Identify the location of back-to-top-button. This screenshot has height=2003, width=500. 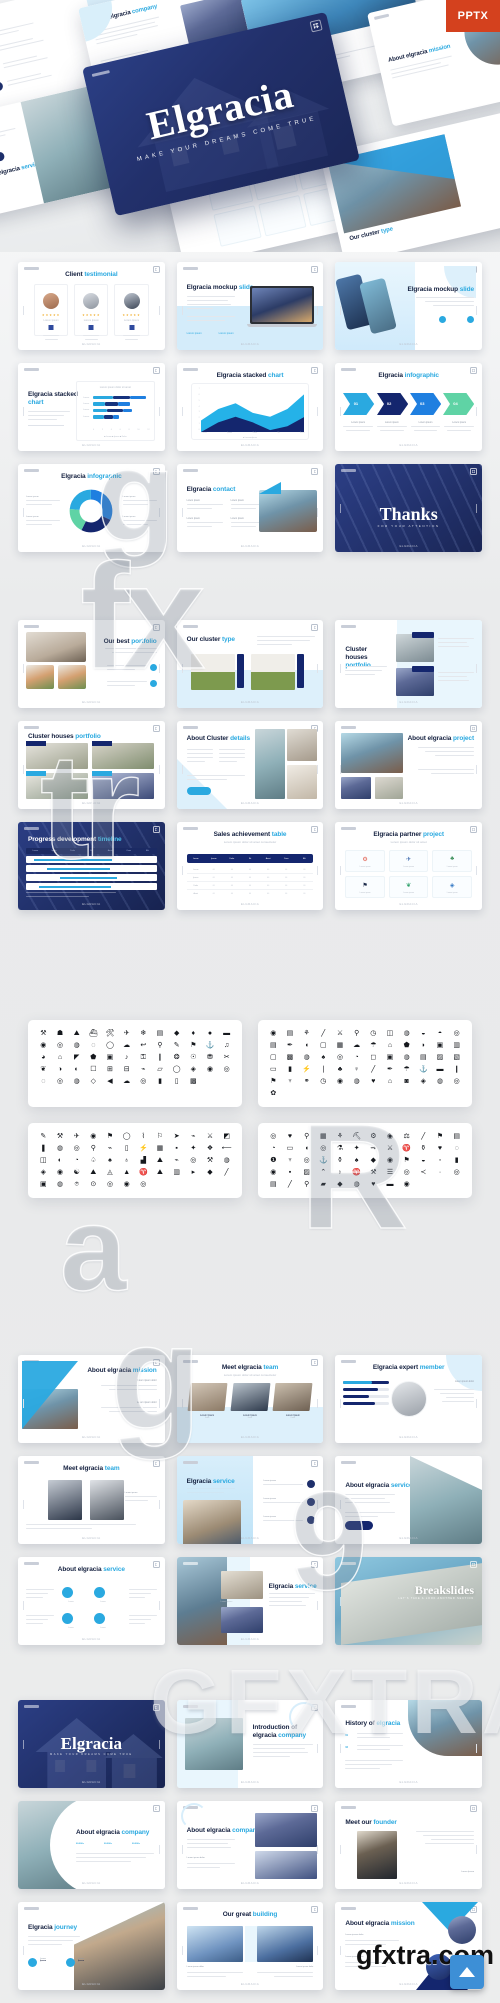
(467, 1972).